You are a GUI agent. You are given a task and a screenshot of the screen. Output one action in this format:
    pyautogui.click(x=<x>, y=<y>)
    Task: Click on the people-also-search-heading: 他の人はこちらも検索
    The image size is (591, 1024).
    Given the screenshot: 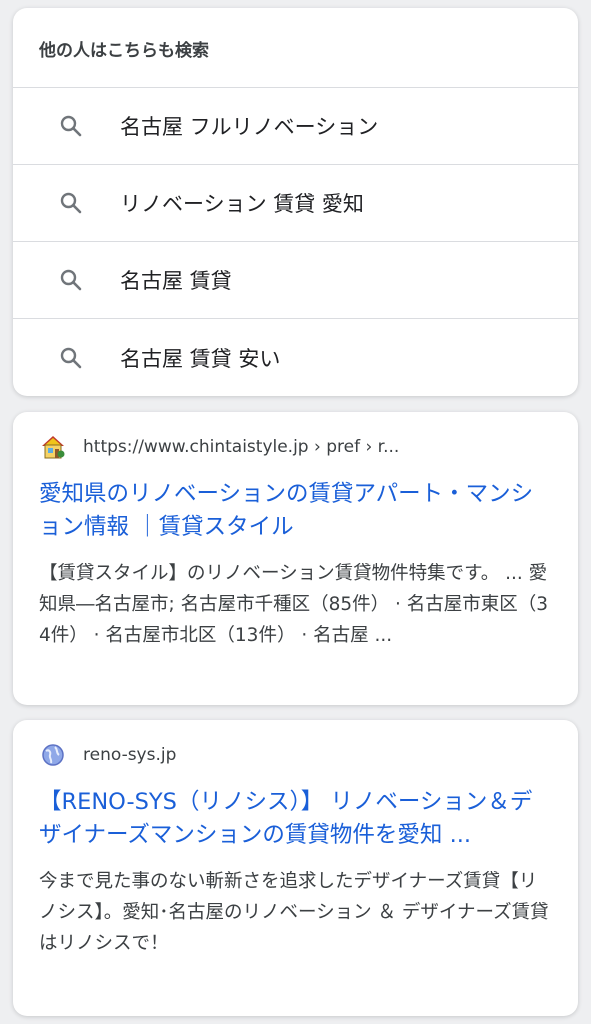 What is the action you would take?
    pyautogui.click(x=295, y=48)
    